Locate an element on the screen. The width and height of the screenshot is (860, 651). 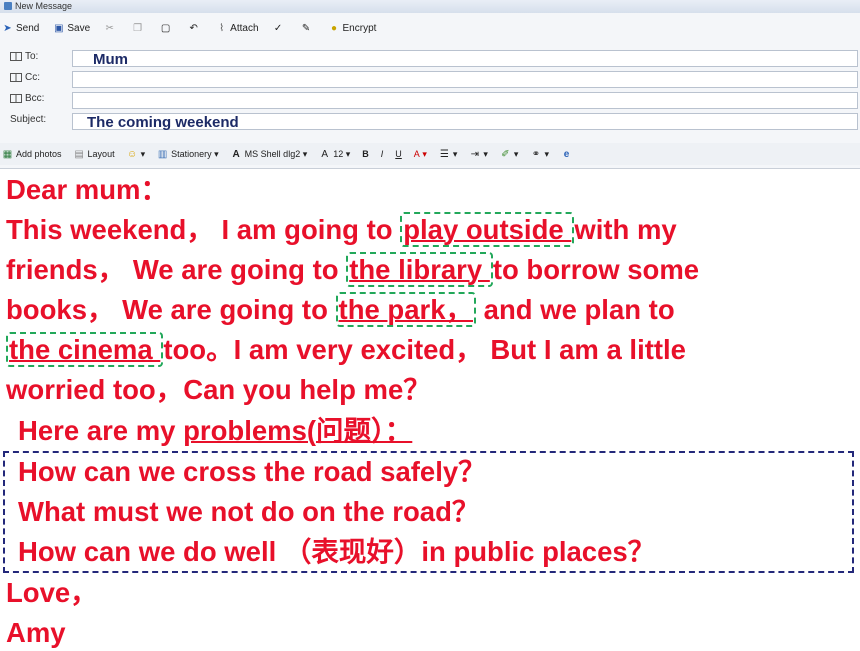
undo-icon: ↶ is located at coordinates (193, 28).